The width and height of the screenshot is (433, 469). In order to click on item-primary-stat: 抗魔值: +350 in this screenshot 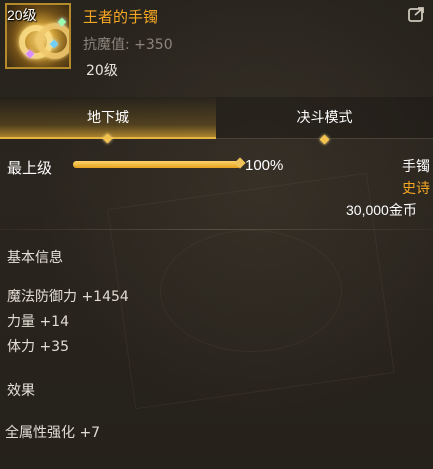, I will do `click(128, 45)`.